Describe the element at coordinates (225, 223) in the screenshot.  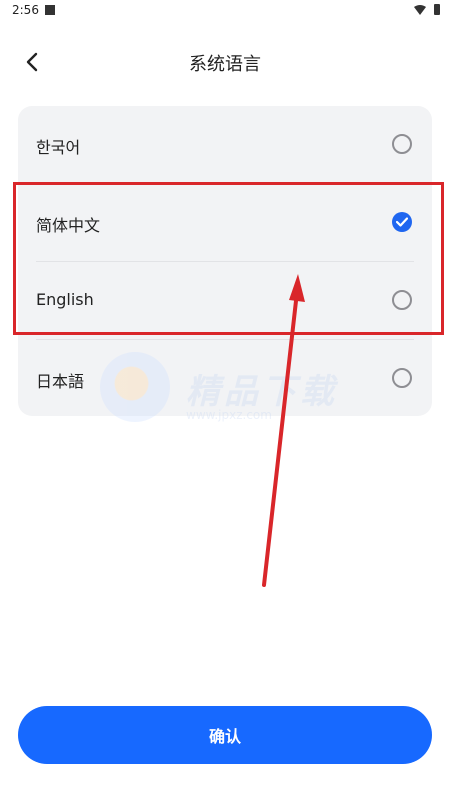
I see `language-option-simplified-chinese: 简体中文` at that location.